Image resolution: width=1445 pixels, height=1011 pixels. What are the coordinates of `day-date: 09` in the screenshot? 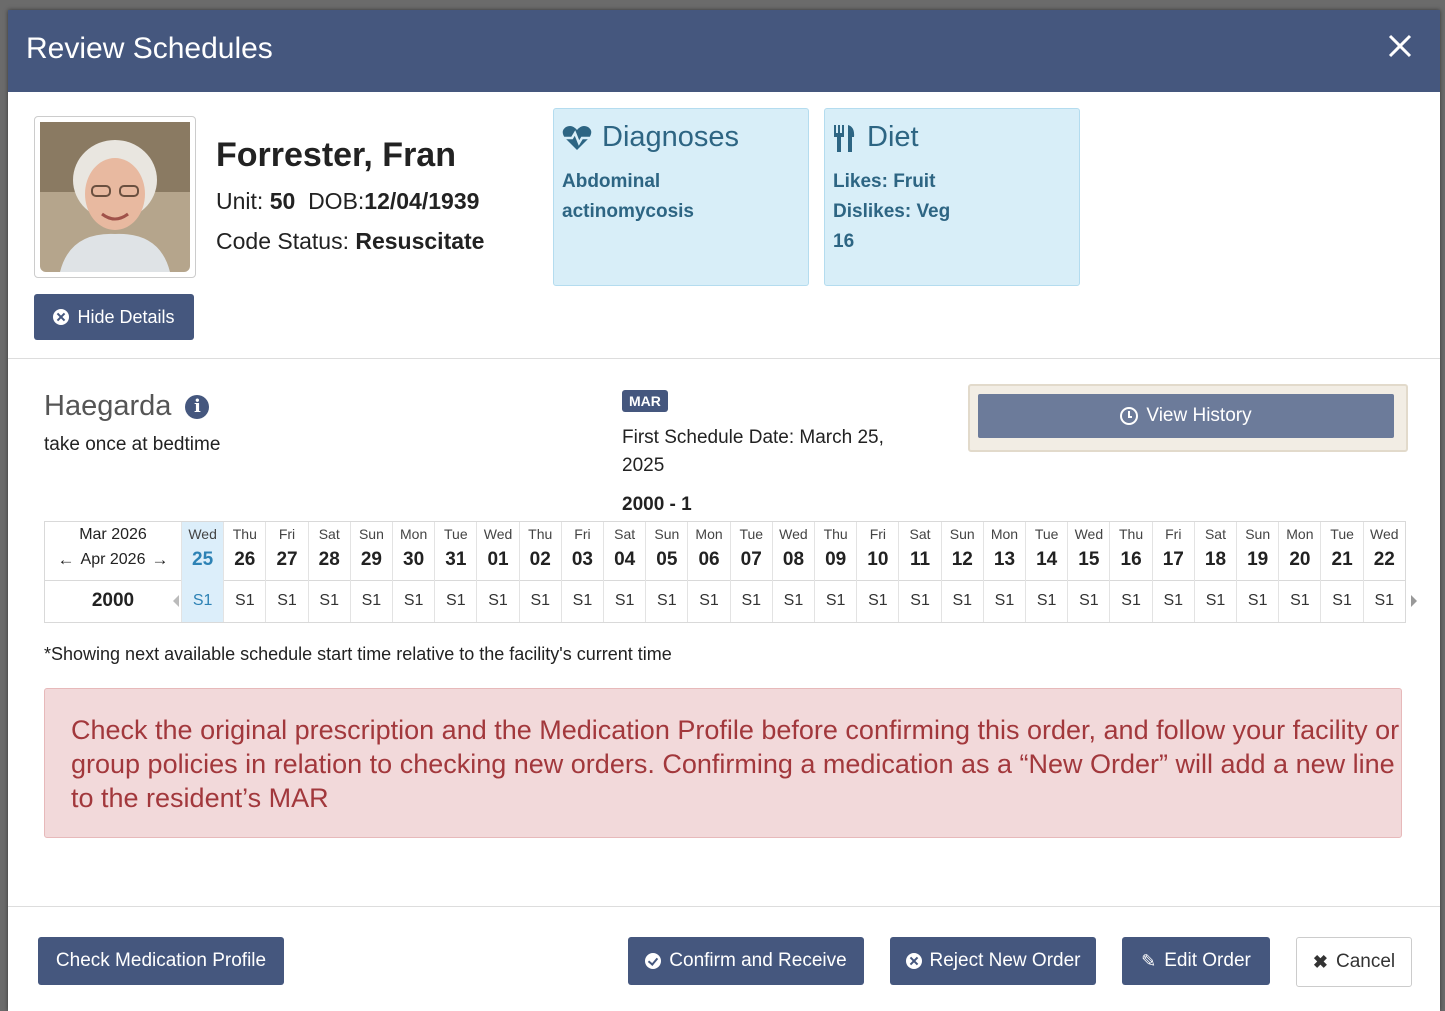 It's located at (836, 559).